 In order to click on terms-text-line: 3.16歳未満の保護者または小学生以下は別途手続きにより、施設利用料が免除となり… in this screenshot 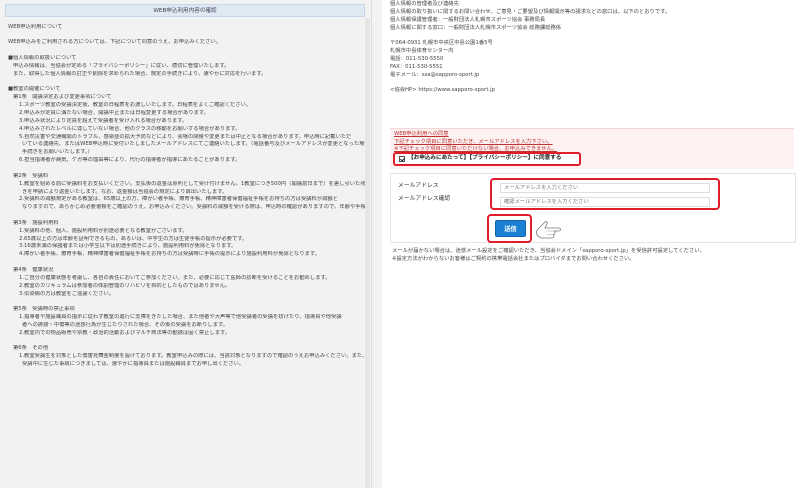, I will do `click(128, 246)`.